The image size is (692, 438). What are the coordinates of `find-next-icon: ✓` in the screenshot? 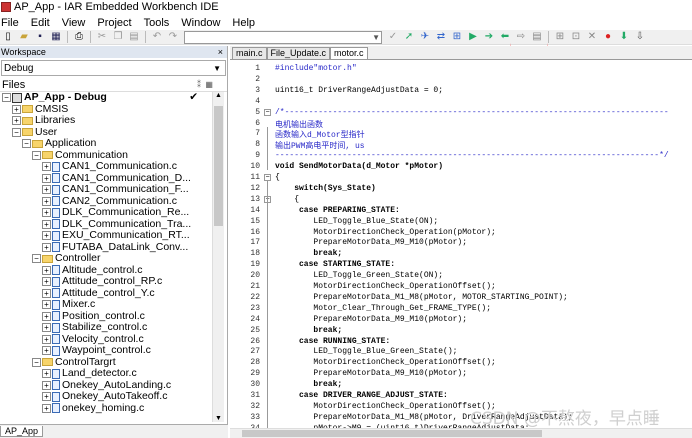 It's located at (393, 37).